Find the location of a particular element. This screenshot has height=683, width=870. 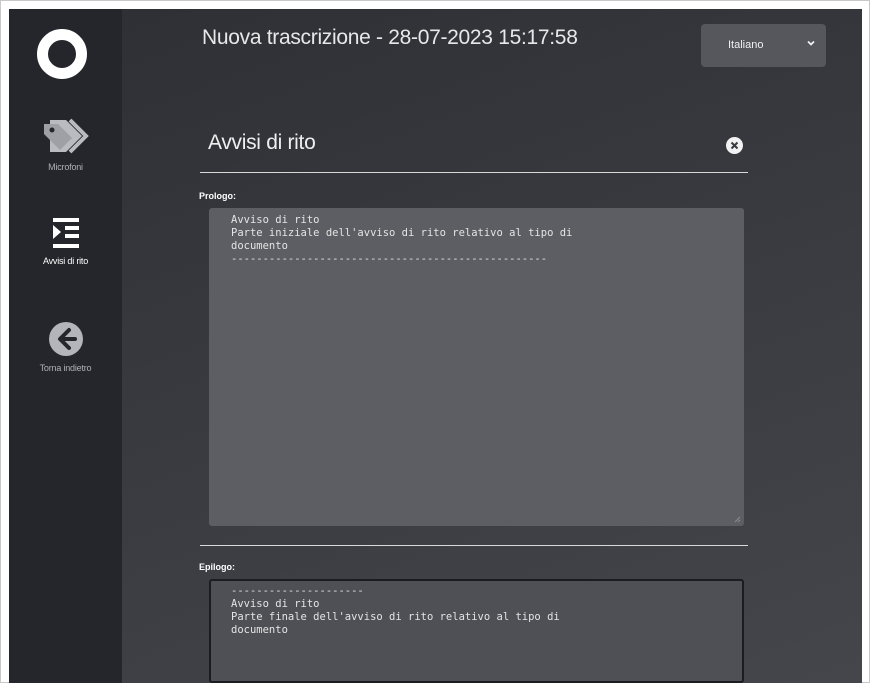

app-logo is located at coordinates (62, 54).